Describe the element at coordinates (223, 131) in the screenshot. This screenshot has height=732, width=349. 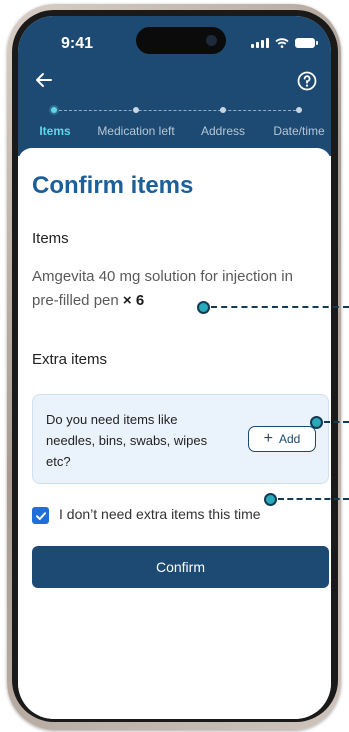
I see `step-address: Address` at that location.